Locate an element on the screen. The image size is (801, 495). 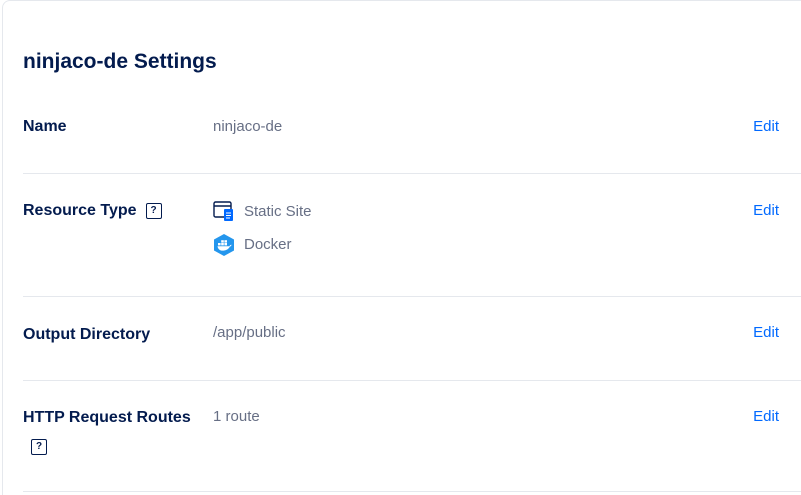
http-routes-value: 1 route is located at coordinates (236, 416).